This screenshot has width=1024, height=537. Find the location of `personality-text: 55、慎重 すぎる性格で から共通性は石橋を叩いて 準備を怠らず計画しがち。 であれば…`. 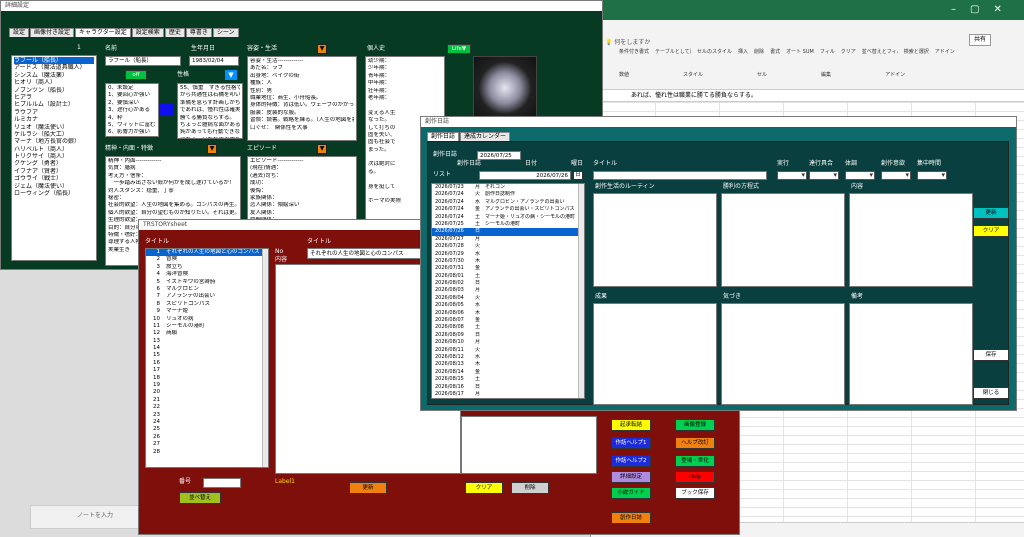

personality-text: 55、慎重 すぎる性格で から共通性は石橋を叩いて 準備を怠らず計画しがち。 であれば… is located at coordinates (210, 111).